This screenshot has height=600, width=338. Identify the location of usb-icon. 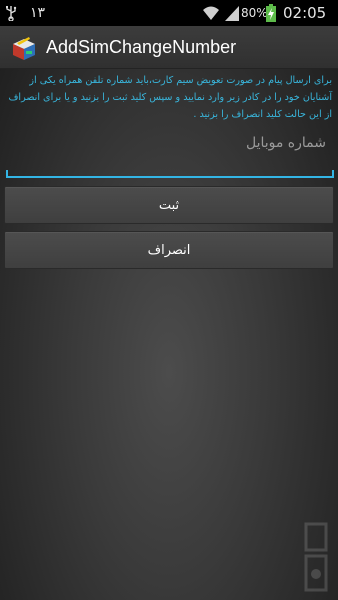
(11, 13).